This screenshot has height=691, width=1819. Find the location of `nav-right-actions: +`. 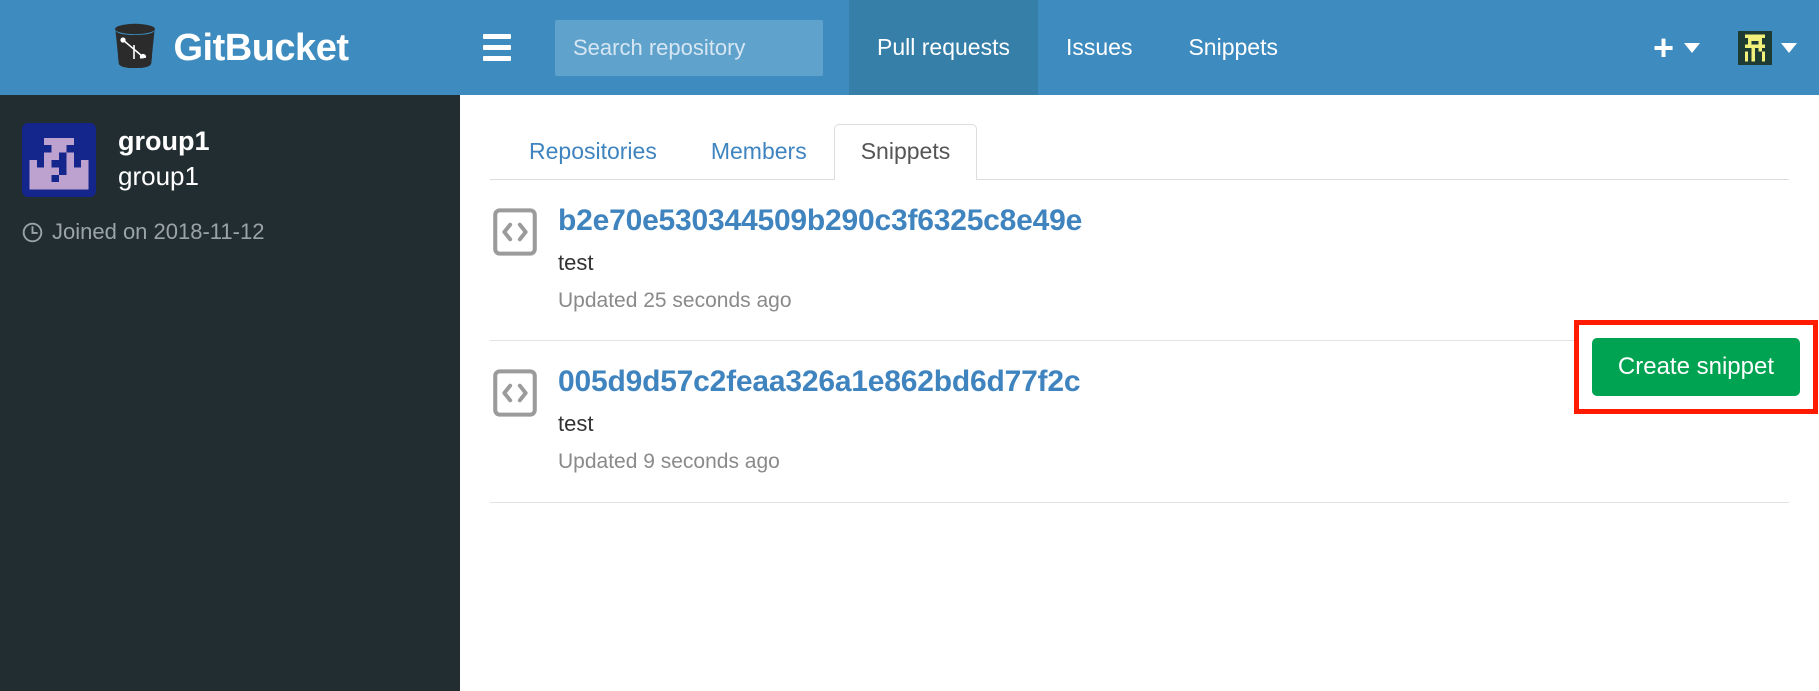

nav-right-actions: + is located at coordinates (1725, 47).